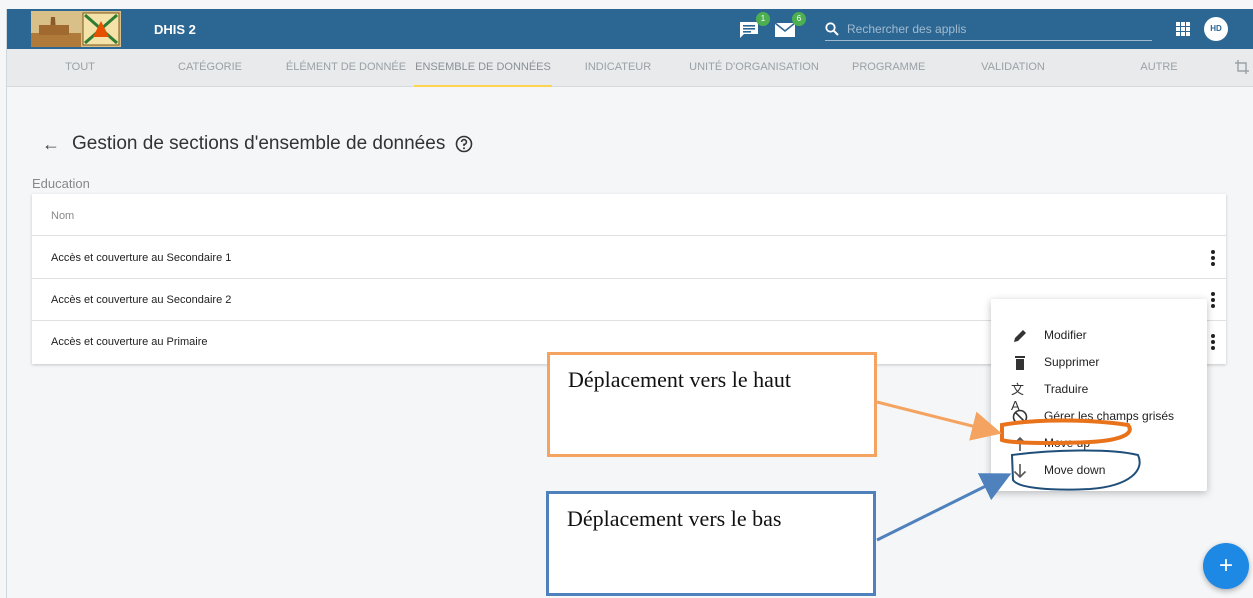 The width and height of the screenshot is (1253, 598). I want to click on tab-indicateur: INDICATEUR, so click(618, 68).